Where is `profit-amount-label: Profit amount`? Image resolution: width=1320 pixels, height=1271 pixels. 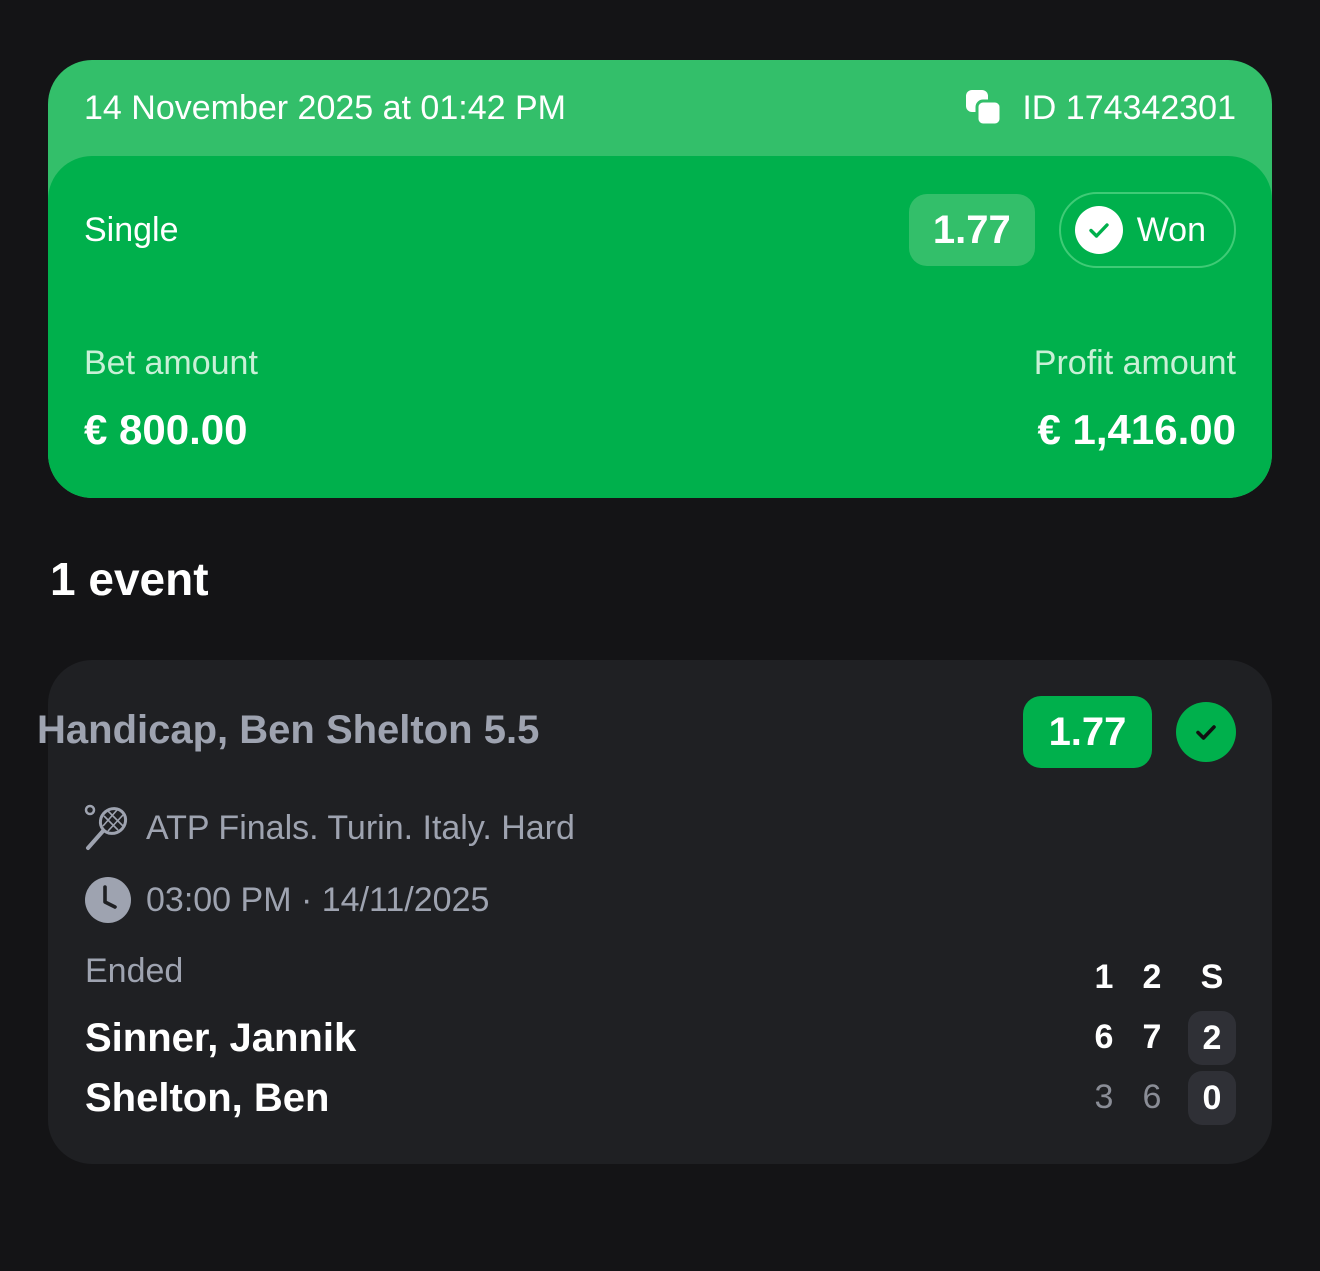 profit-amount-label: Profit amount is located at coordinates (1134, 363).